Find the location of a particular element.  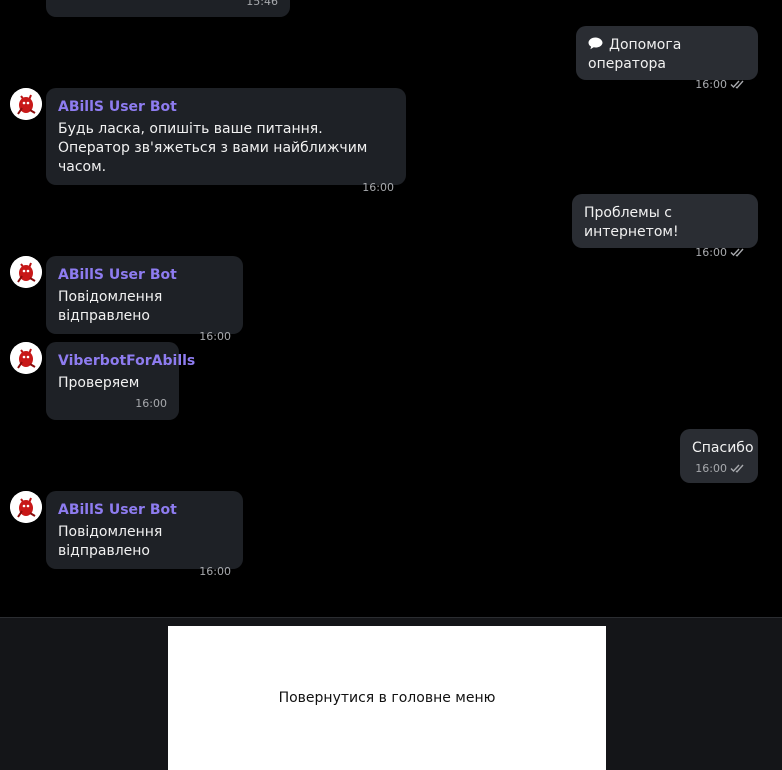

message-bubble-incoming: ViberbotForAbills Проверяем 16:00 is located at coordinates (120, 381).